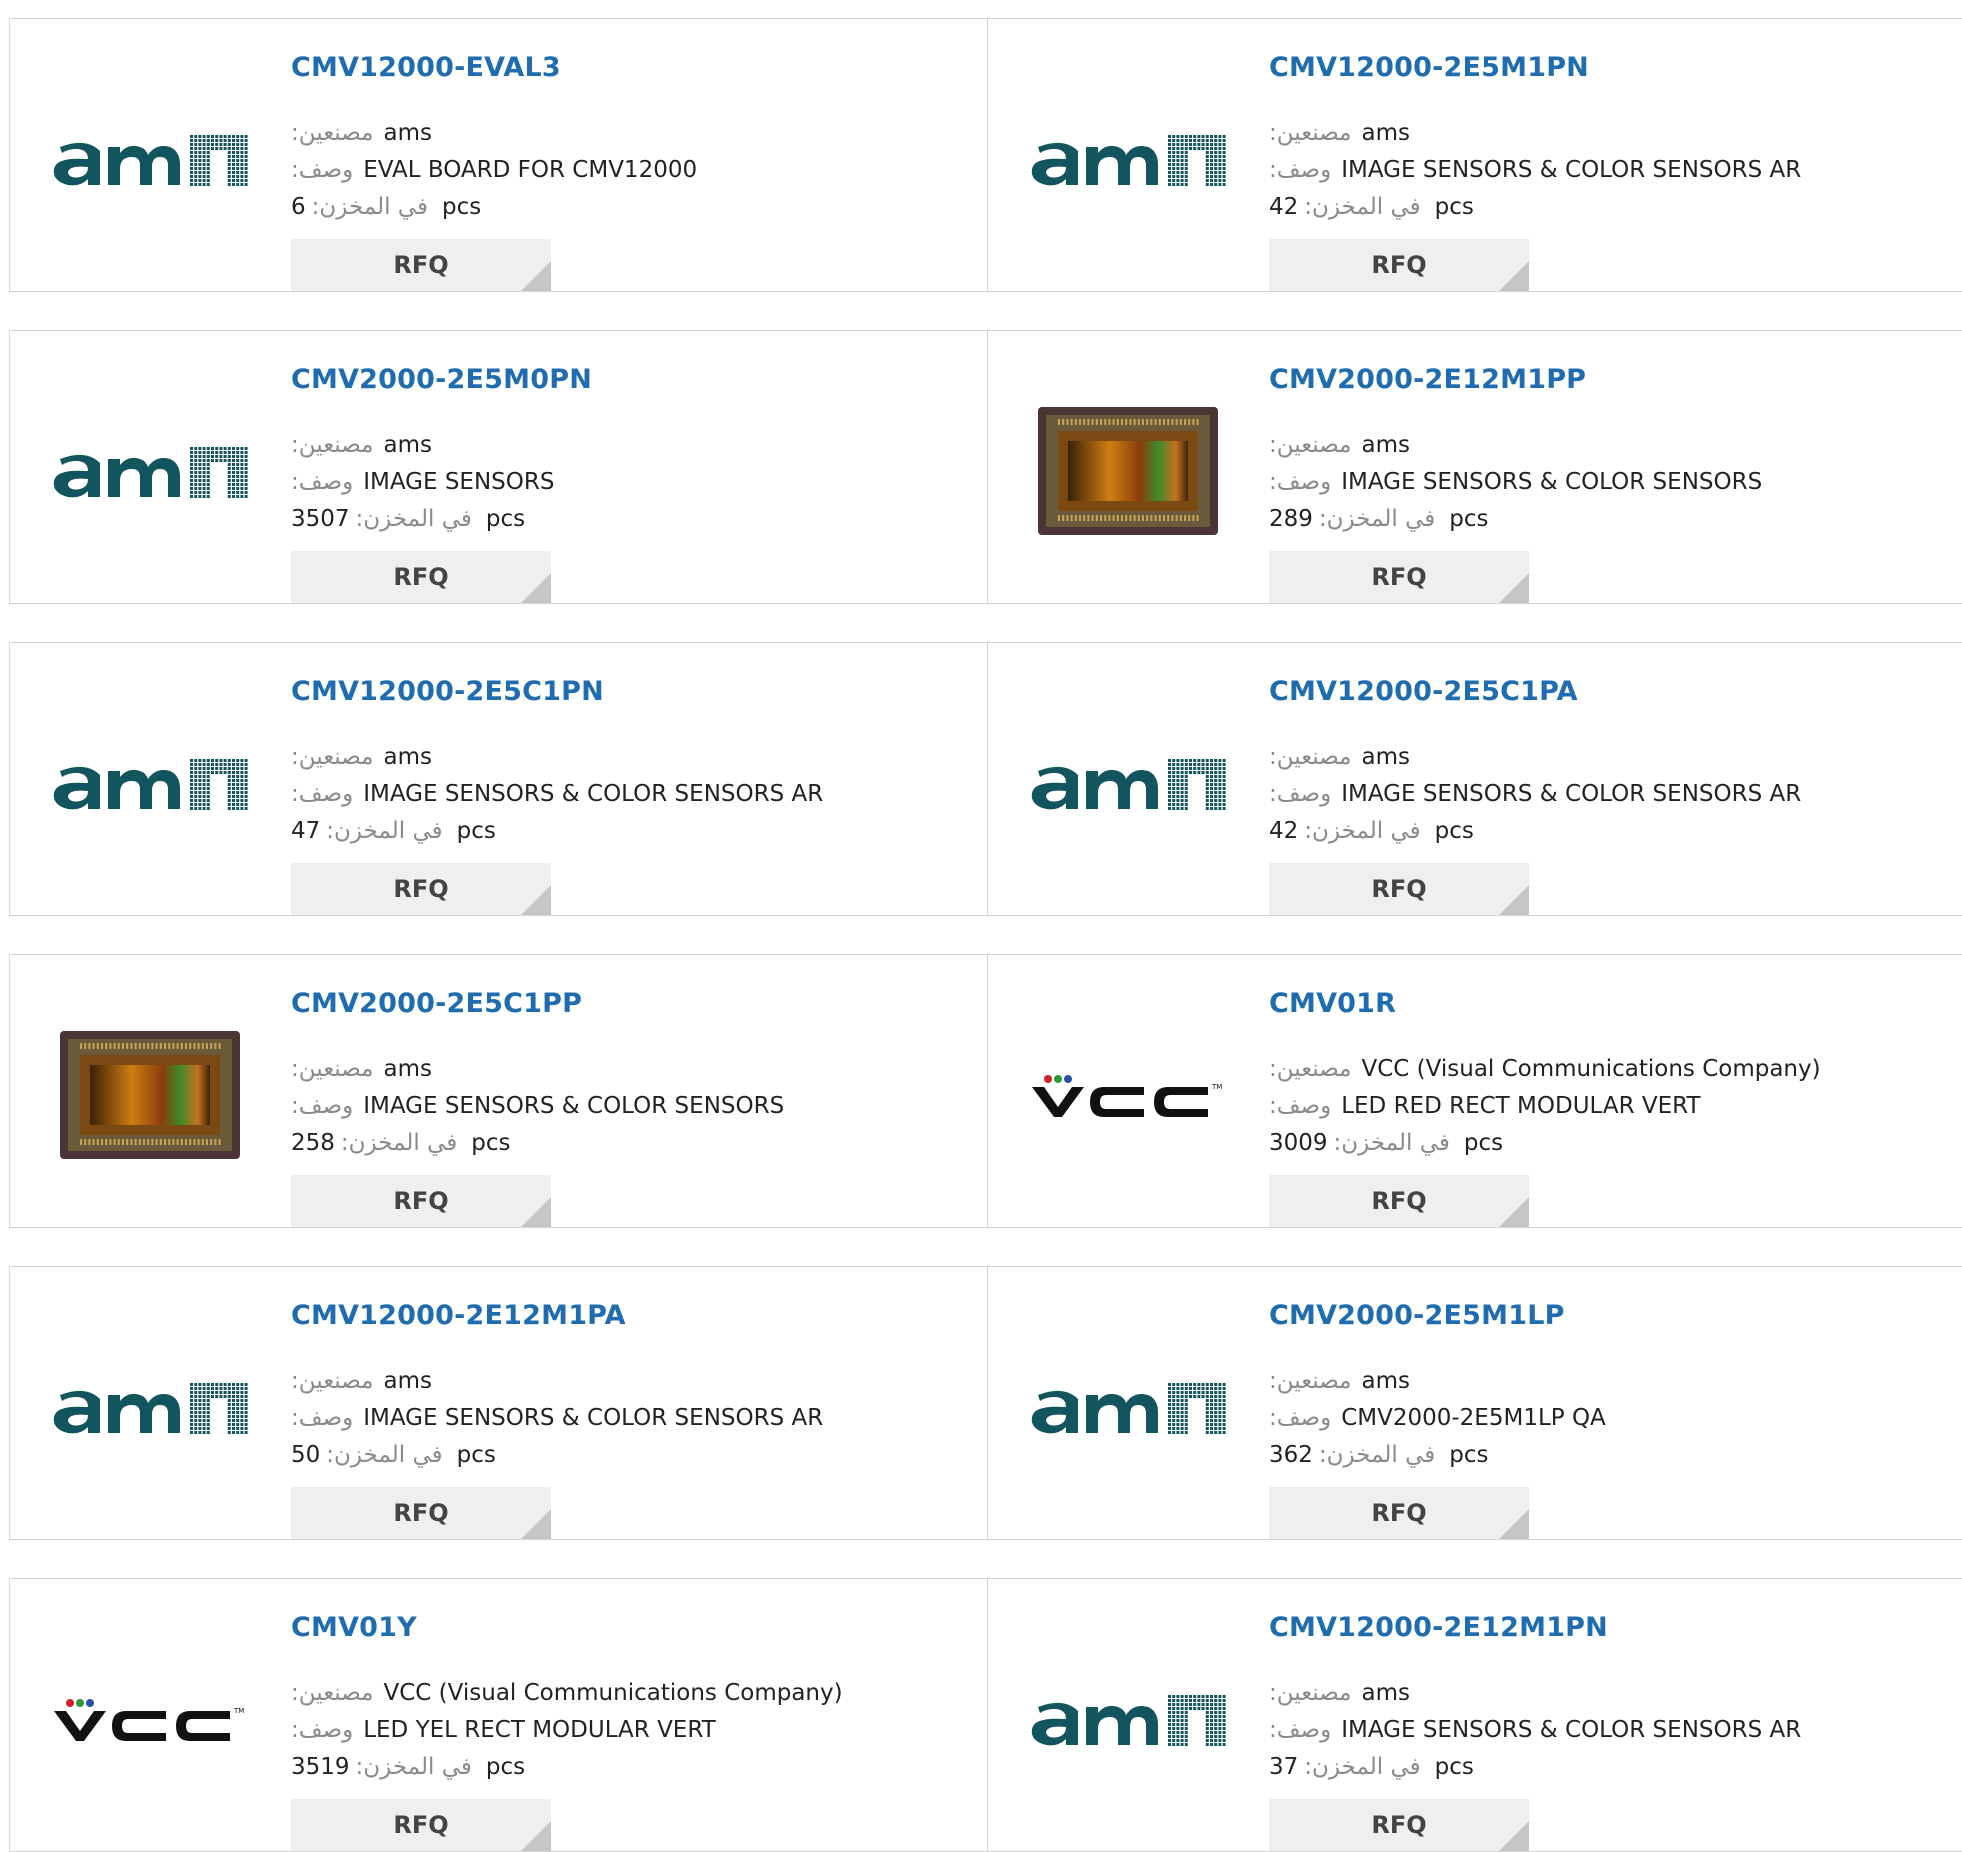 The height and width of the screenshot is (1852, 1962). What do you see at coordinates (1417, 1315) in the screenshot?
I see `part-number-link: CMV2000-2E5M1LP` at bounding box center [1417, 1315].